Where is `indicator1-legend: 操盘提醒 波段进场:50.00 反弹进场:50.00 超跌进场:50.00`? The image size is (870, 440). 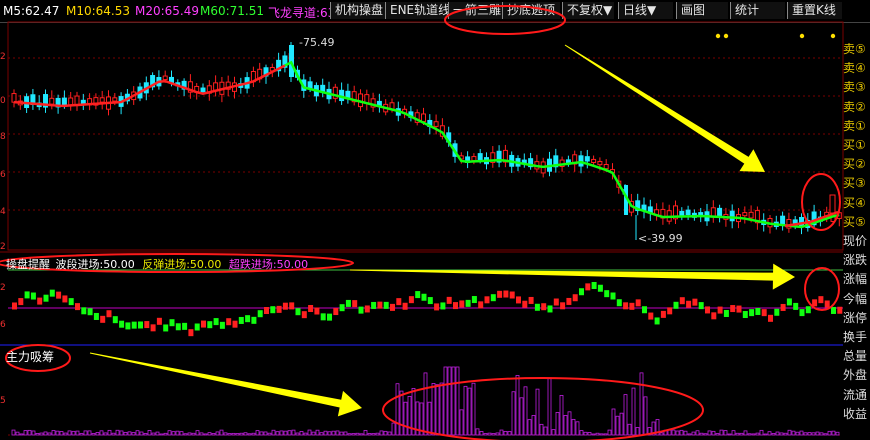
indicator1-legend: 操盘提醒 波段进场:50.00 反弹进场:50.00 超跌进场:50.00 is located at coordinates (157, 264).